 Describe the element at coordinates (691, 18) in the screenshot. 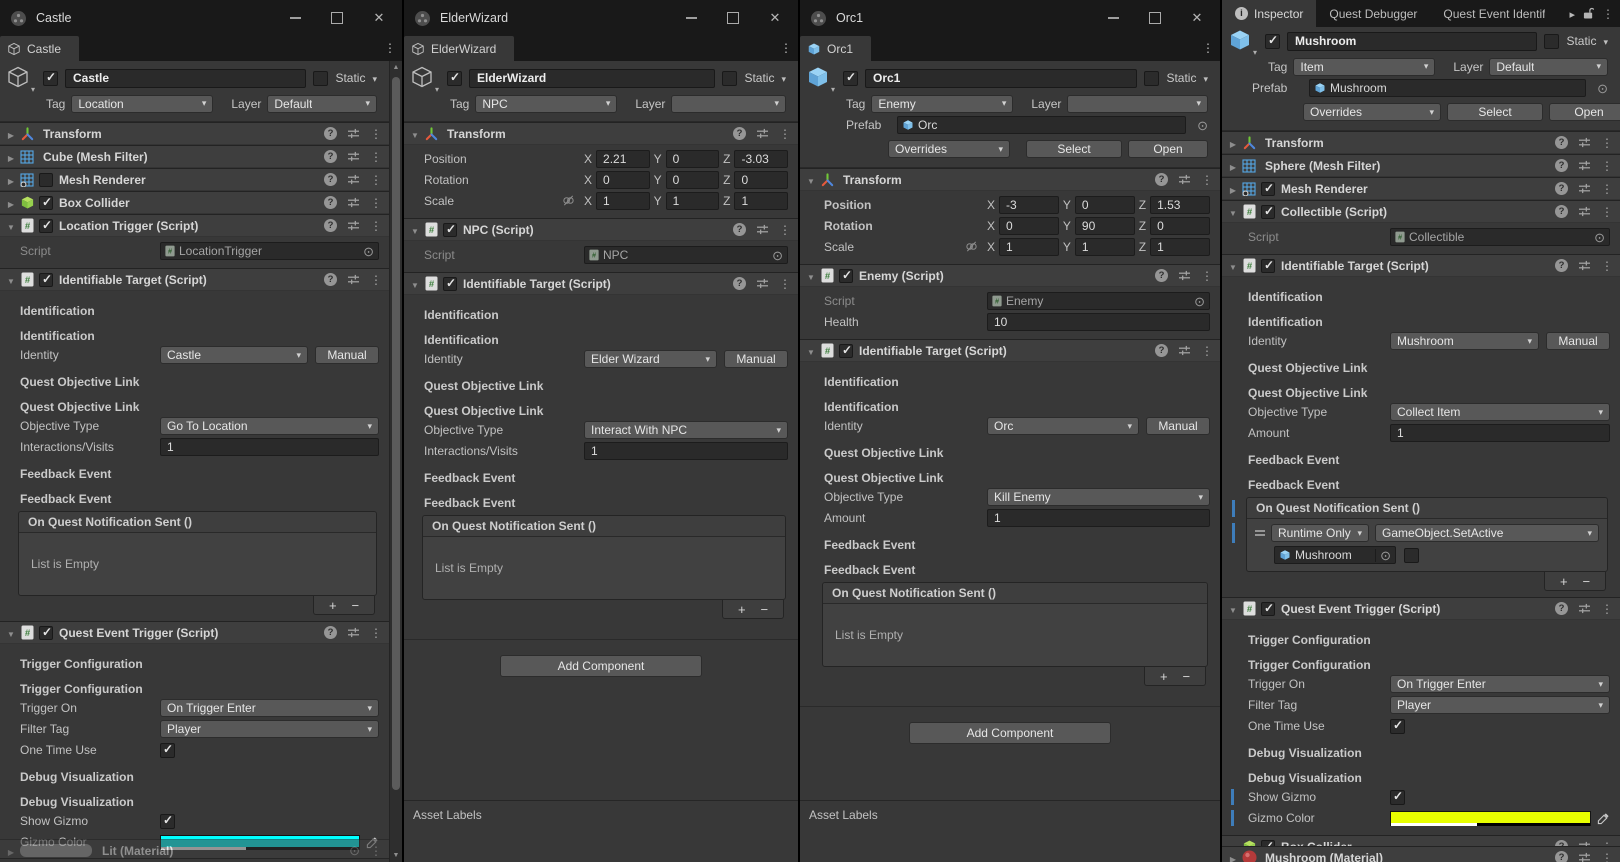

I see `minimize-button` at that location.